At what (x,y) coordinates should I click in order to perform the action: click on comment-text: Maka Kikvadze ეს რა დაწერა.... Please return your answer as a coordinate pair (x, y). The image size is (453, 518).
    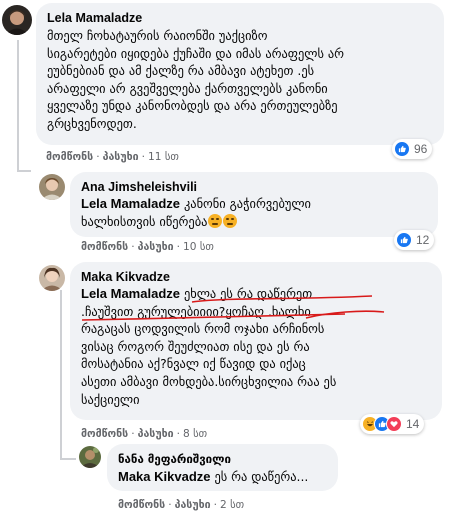
    Looking at the image, I should click on (213, 477).